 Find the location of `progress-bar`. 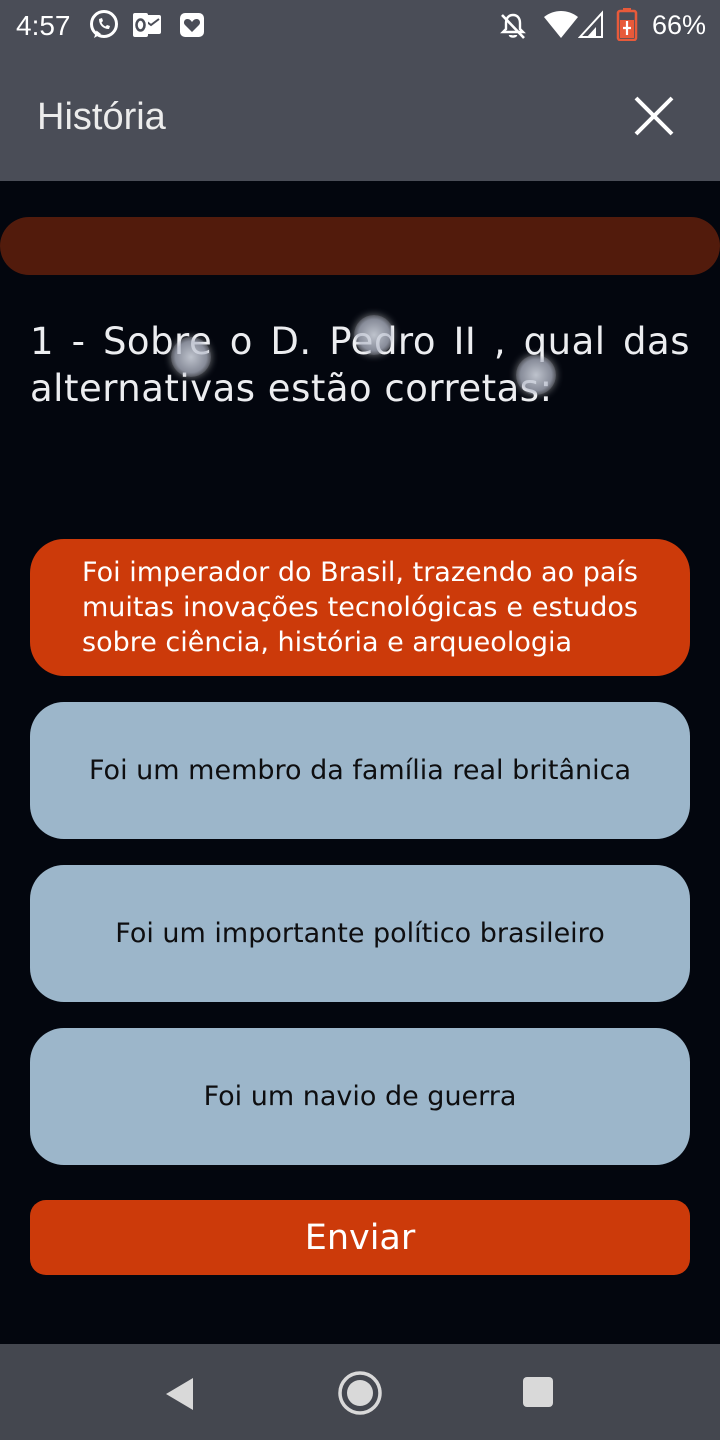

progress-bar is located at coordinates (360, 246).